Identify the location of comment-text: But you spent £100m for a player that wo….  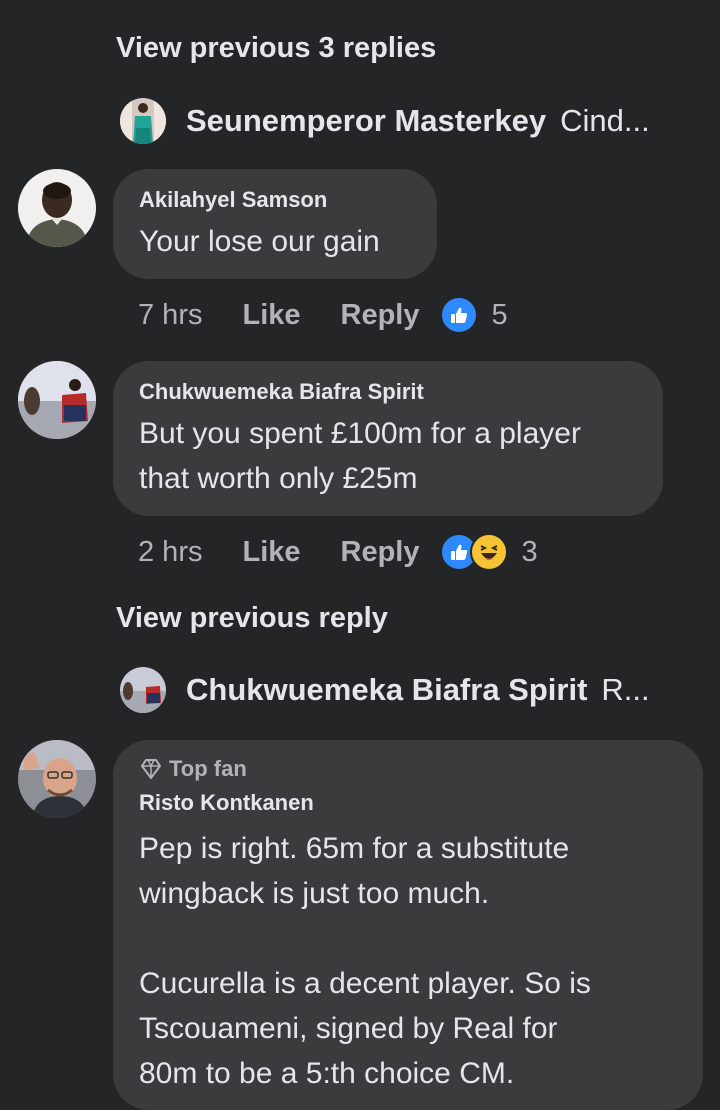
(360, 456).